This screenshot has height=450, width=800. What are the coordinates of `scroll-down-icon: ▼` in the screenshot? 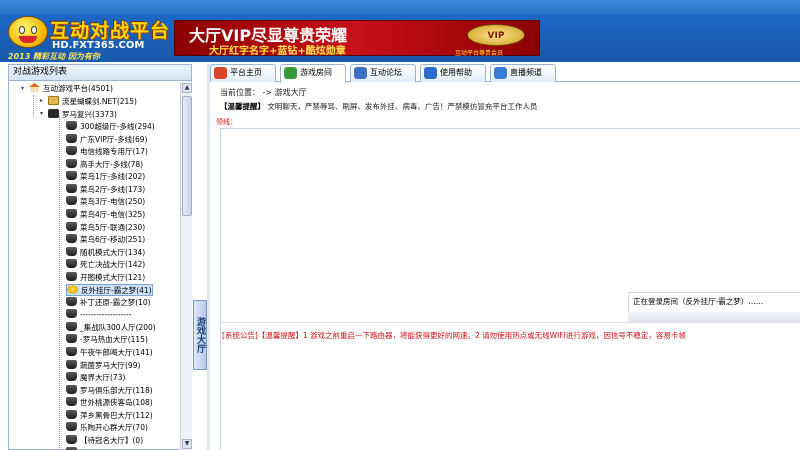 It's located at (187, 444).